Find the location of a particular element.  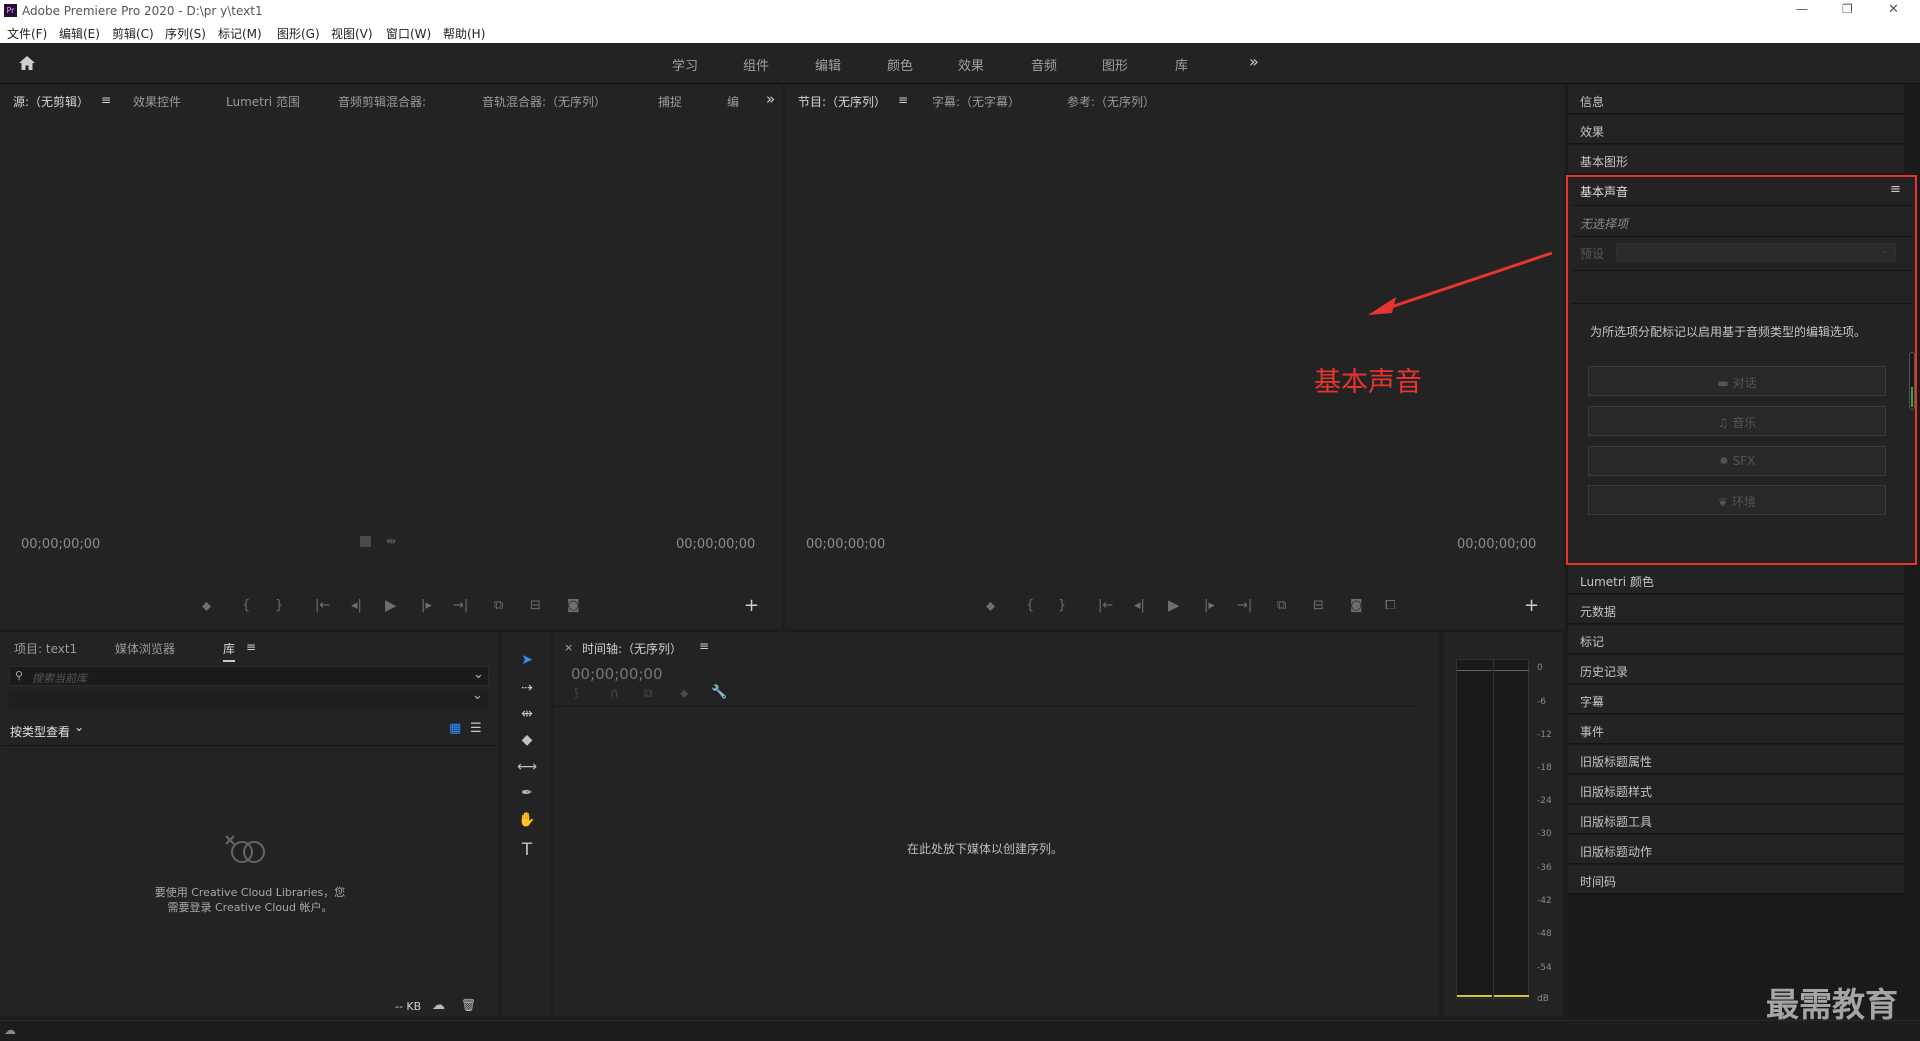

mark-in-icon: { is located at coordinates (1030, 605).